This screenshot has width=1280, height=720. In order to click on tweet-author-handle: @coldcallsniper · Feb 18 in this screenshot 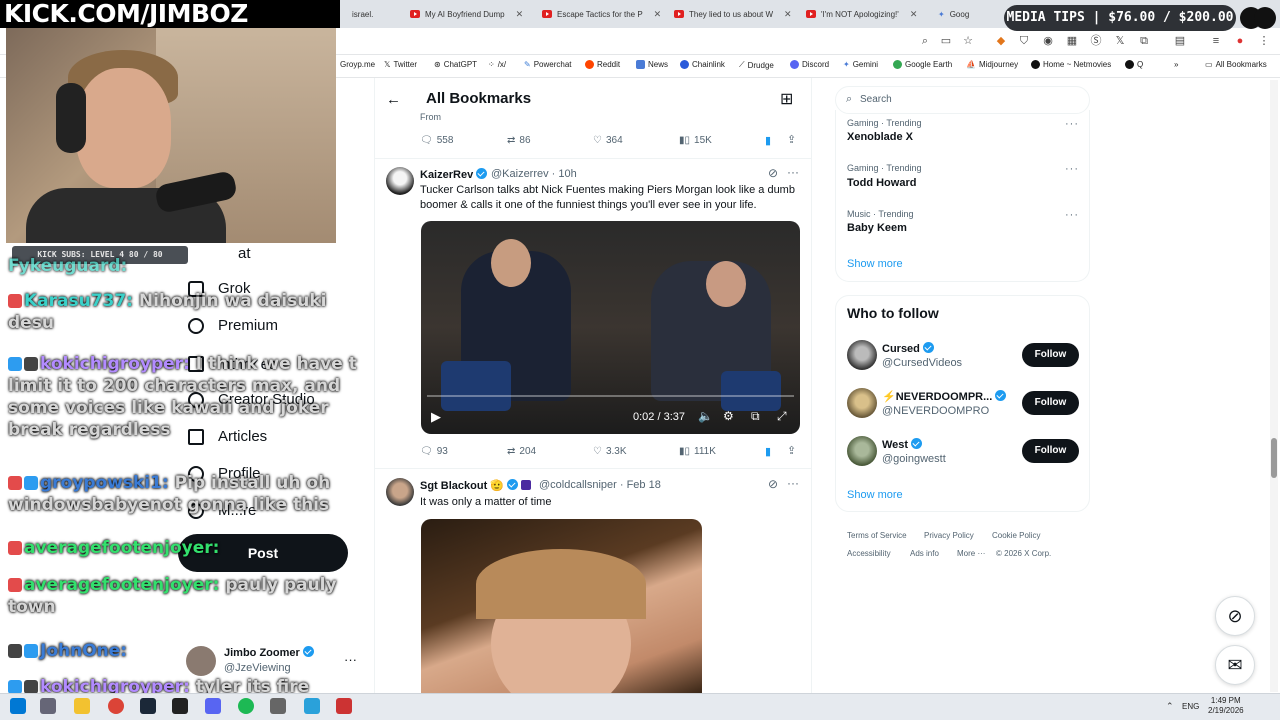, I will do `click(600, 485)`.